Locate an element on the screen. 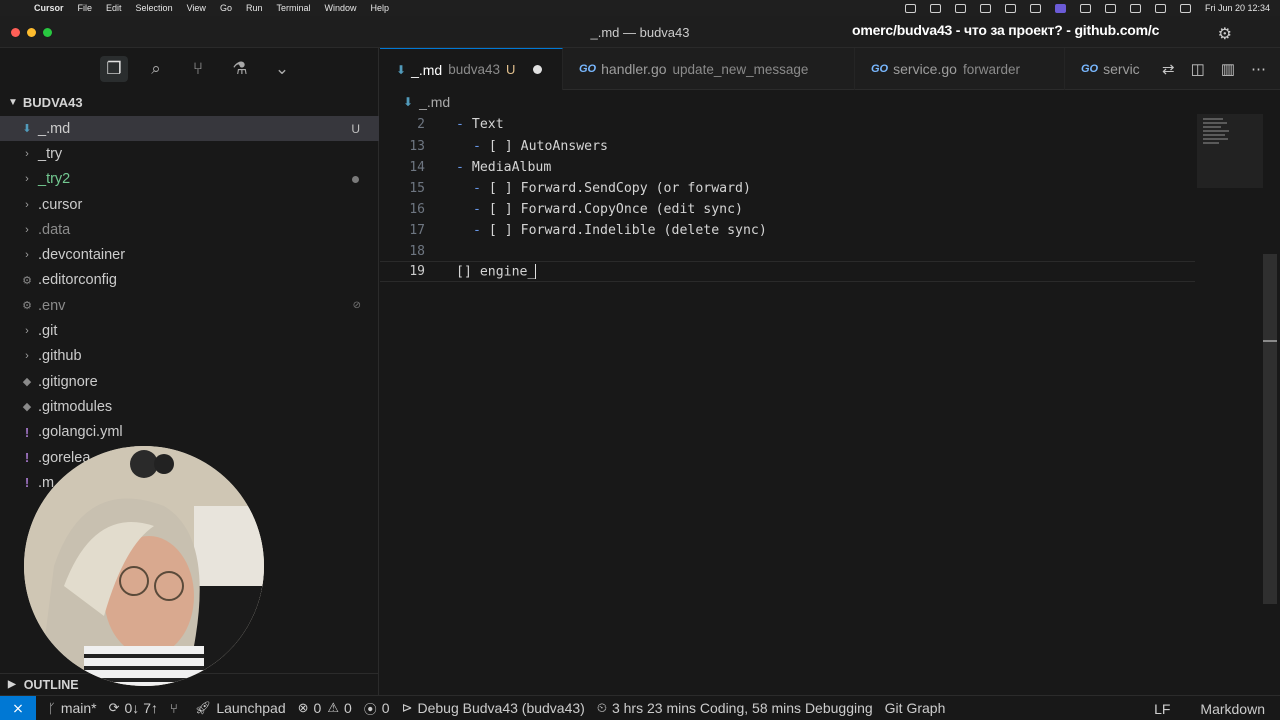 This screenshot has width=1280, height=720. file-item: ⚙ .env ⊘ is located at coordinates (189, 305).